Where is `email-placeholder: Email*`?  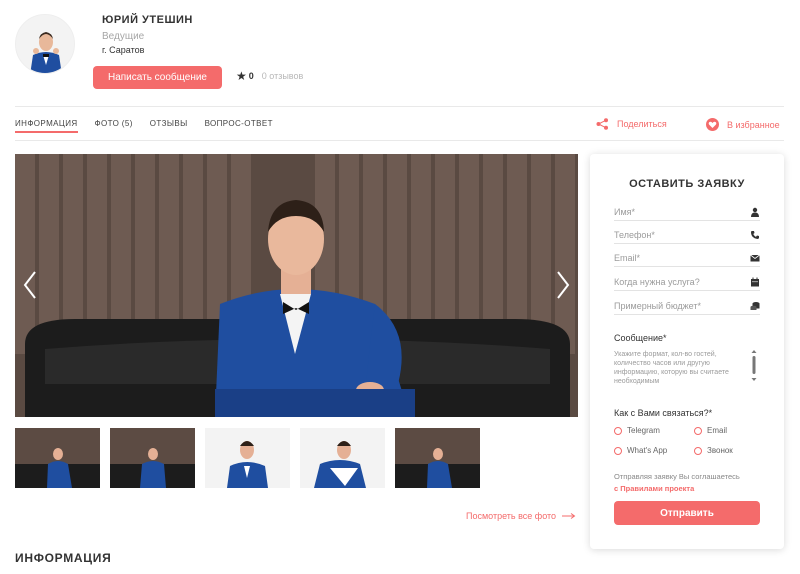 email-placeholder: Email* is located at coordinates (627, 258).